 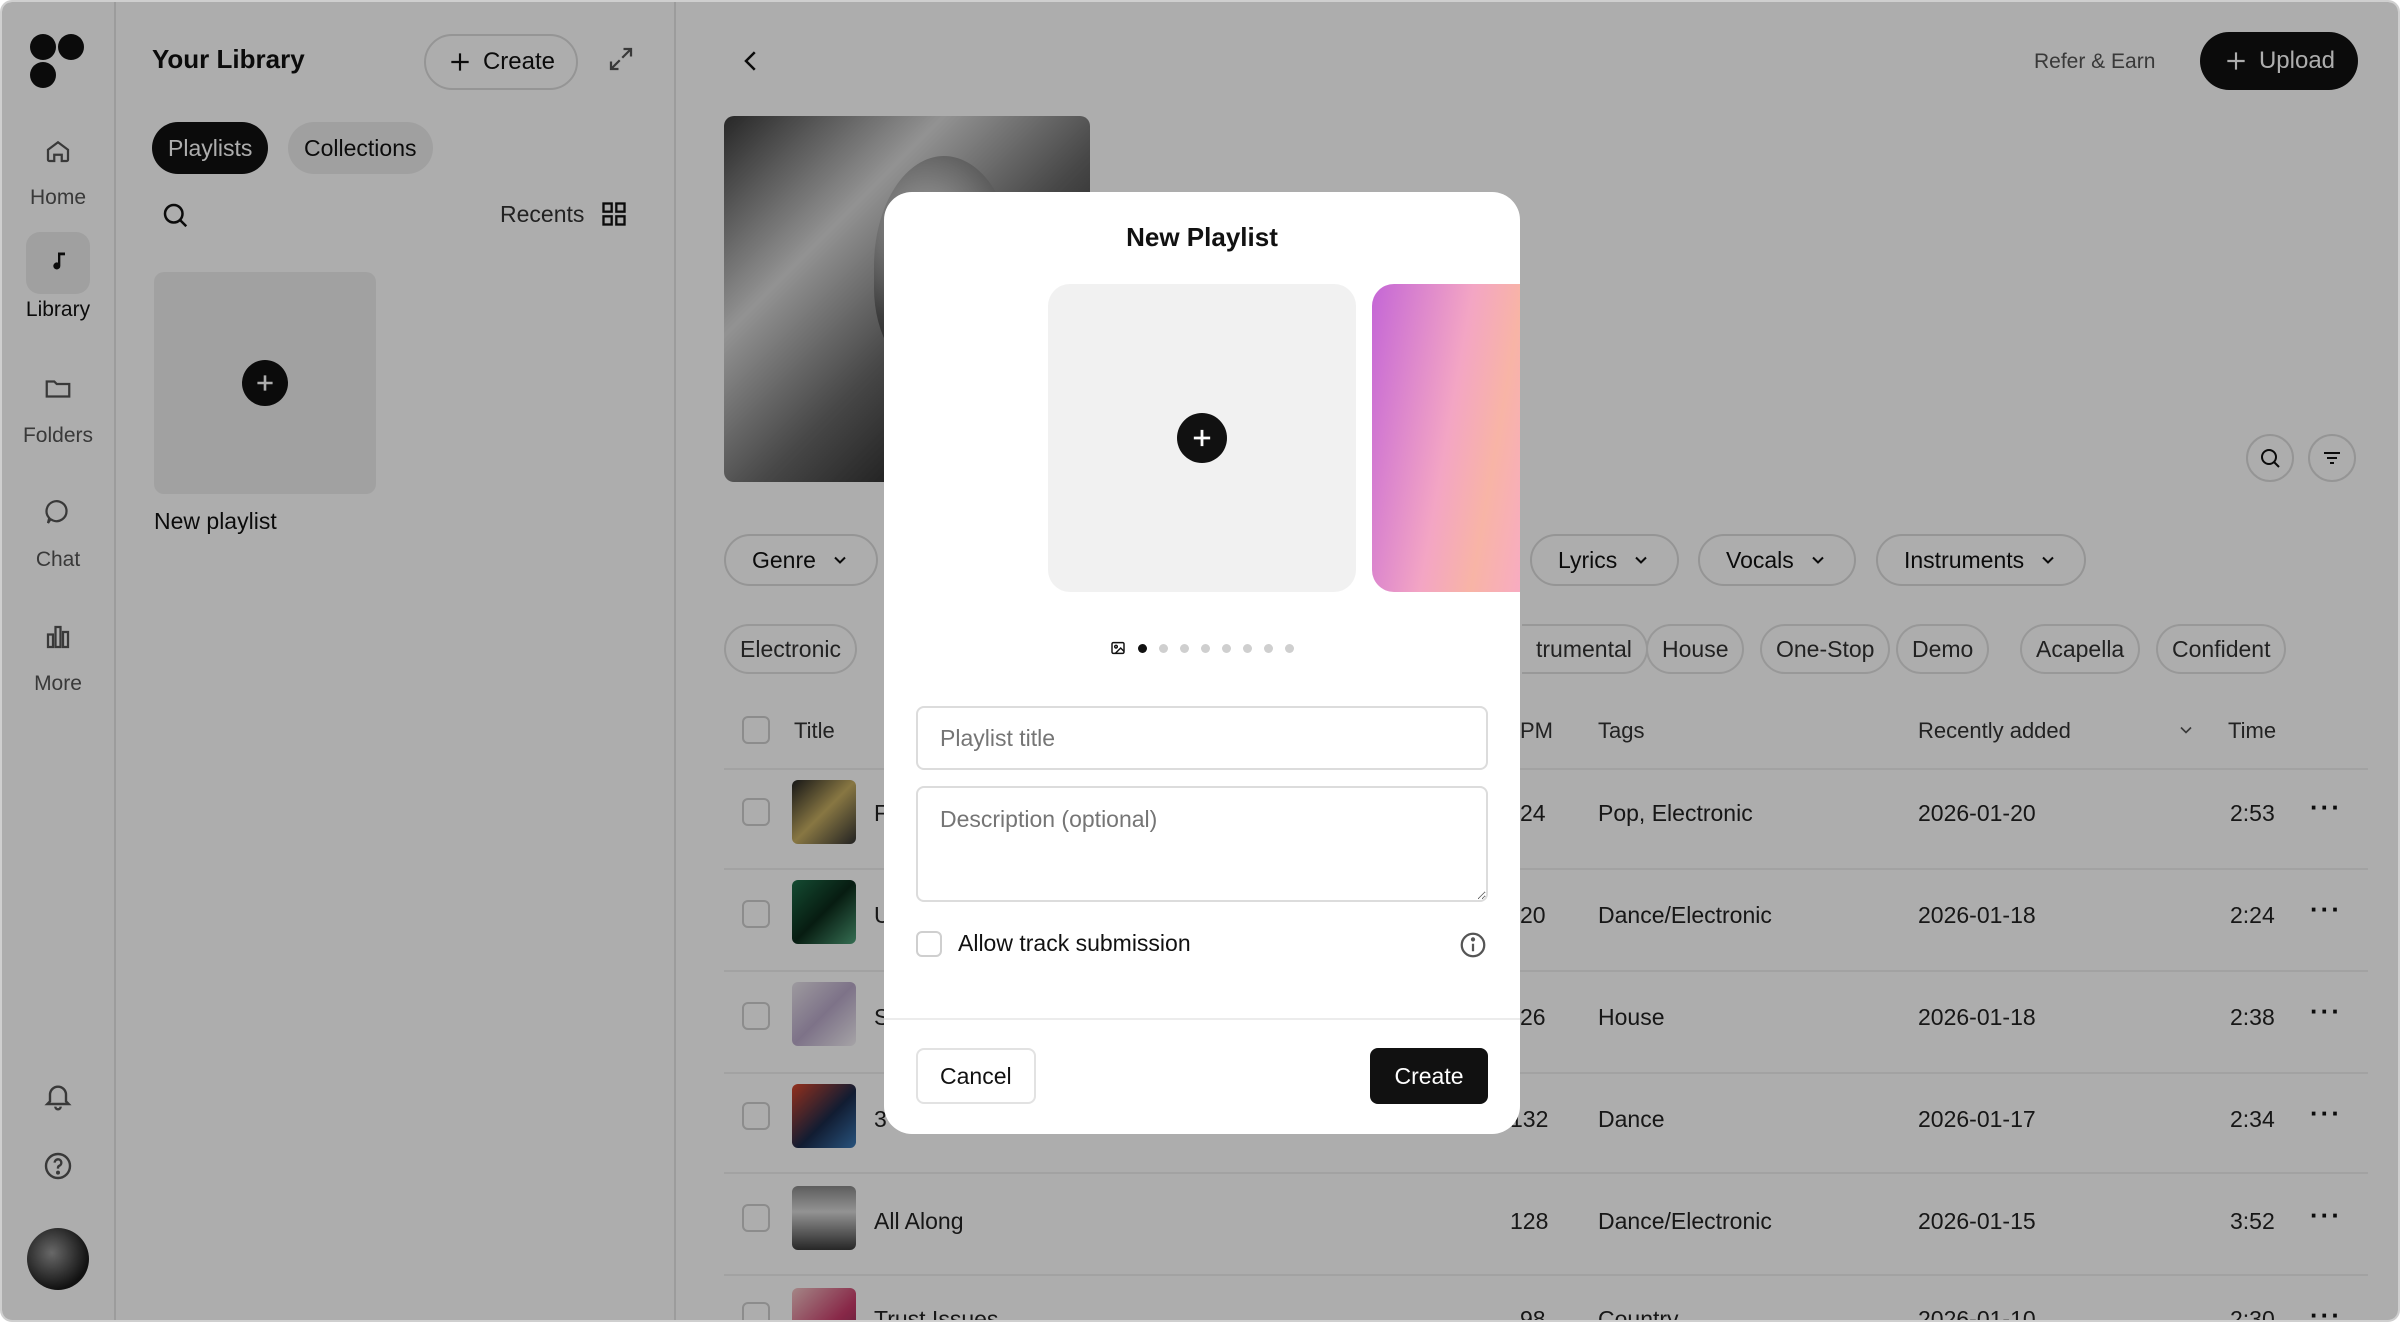 I want to click on cancel-button: Cancel, so click(x=976, y=1076).